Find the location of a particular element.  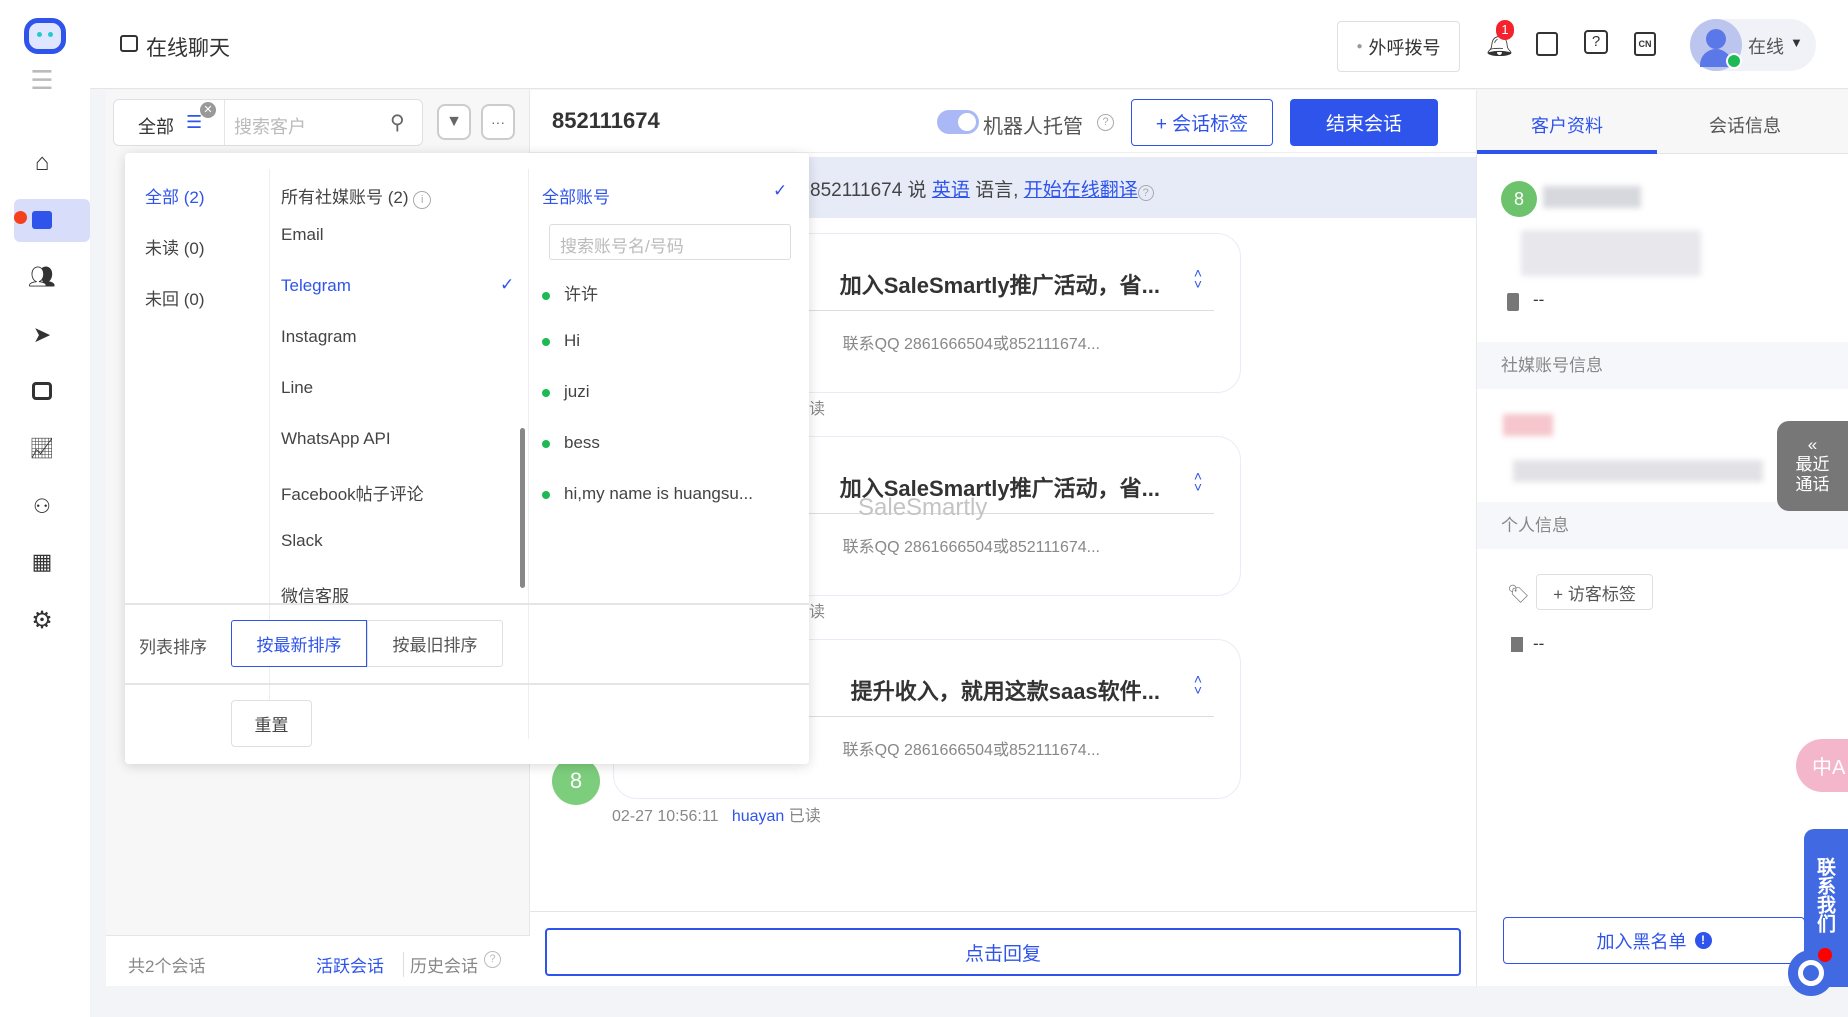

page-title: 在线聊天 is located at coordinates (188, 48).